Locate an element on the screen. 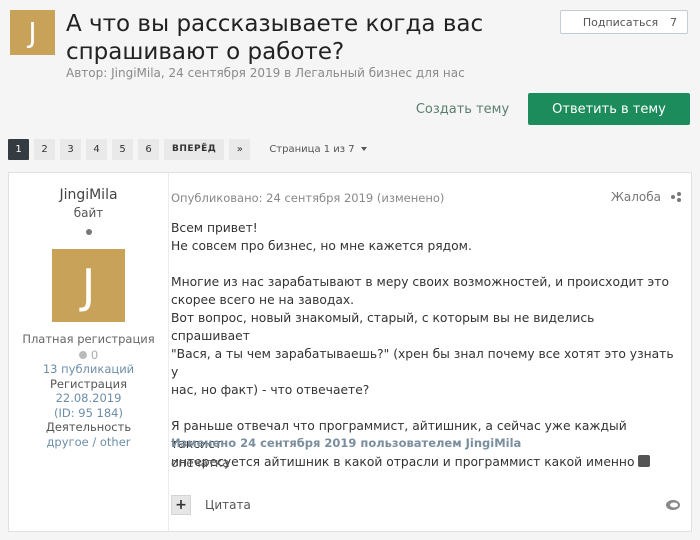  quote-button: Цитата is located at coordinates (228, 505).